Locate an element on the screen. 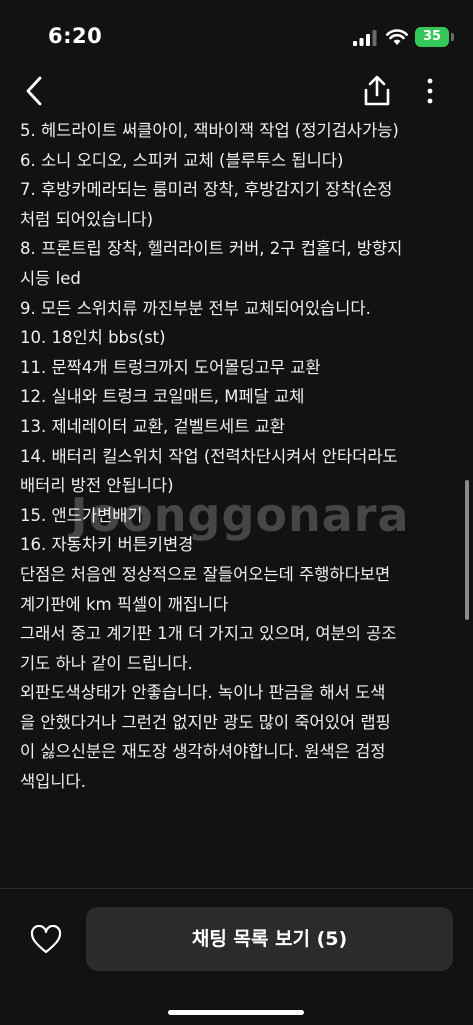 The height and width of the screenshot is (1025, 473). status-time: 6:20 is located at coordinates (75, 36).